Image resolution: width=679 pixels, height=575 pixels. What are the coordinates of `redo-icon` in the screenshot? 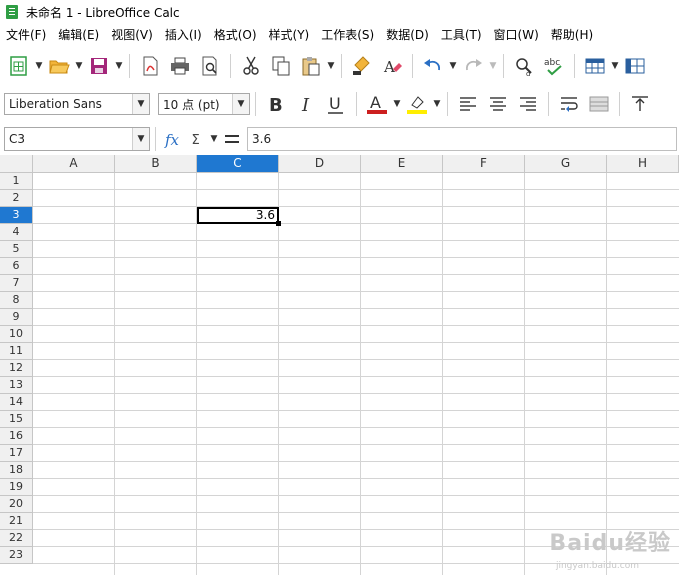 It's located at (473, 66).